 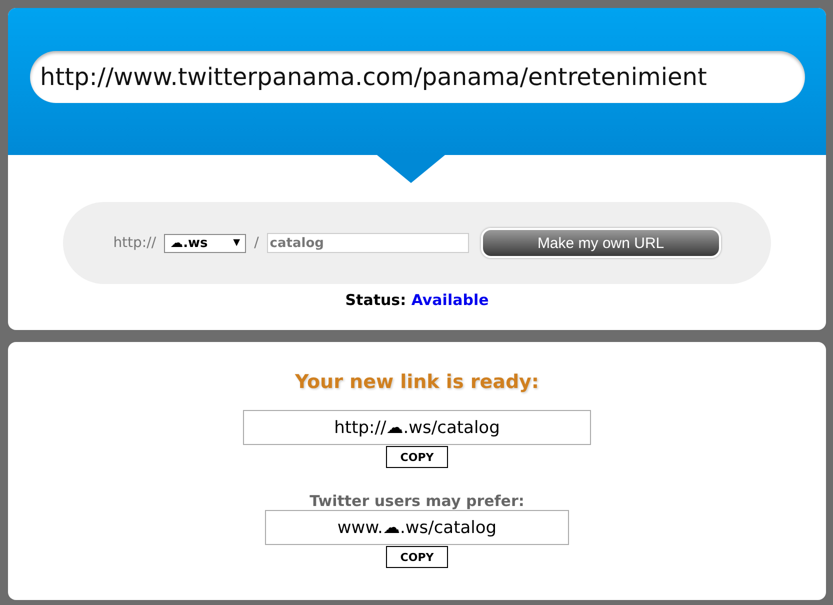 I want to click on short-url-field: www.☁.ws/catalog, so click(x=417, y=527).